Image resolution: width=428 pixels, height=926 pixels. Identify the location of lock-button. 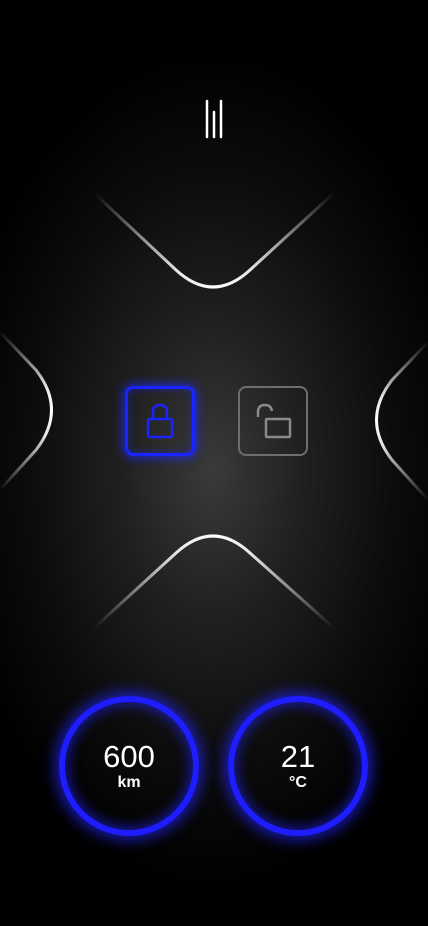
(160, 421).